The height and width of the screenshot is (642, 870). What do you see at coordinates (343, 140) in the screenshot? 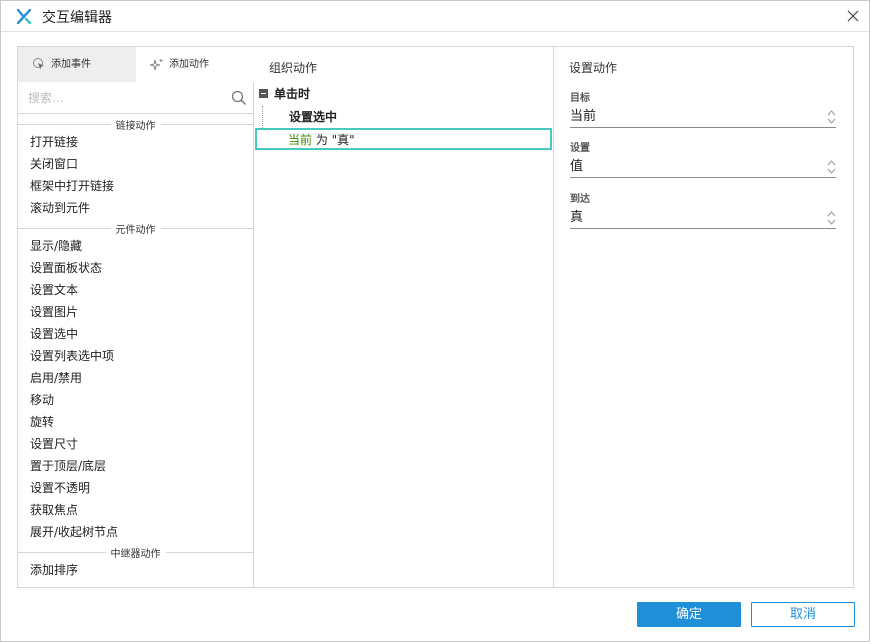
I see `action-value-text: "真"` at bounding box center [343, 140].